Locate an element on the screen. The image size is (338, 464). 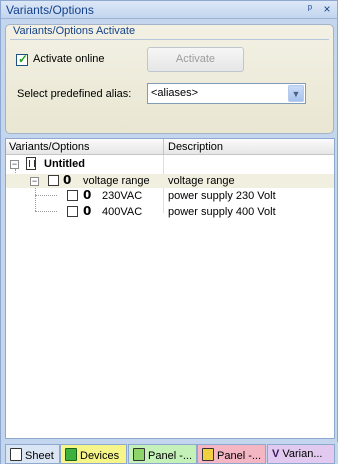
tree-row-description: power supply 400 Volt is located at coordinates (222, 212).